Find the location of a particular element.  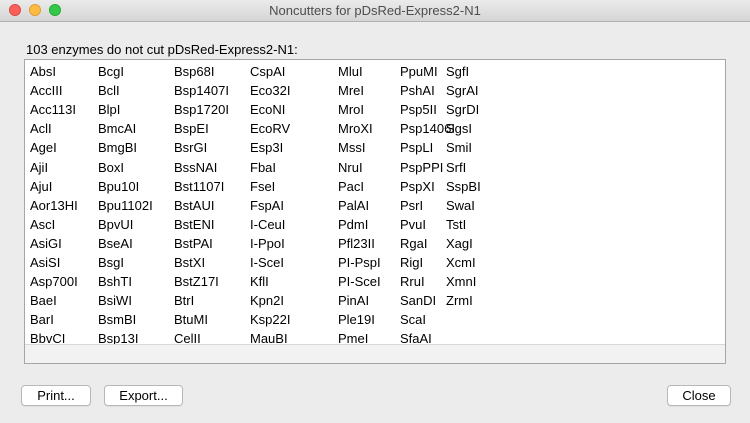

enzyme-item: BarI is located at coordinates (42, 319).